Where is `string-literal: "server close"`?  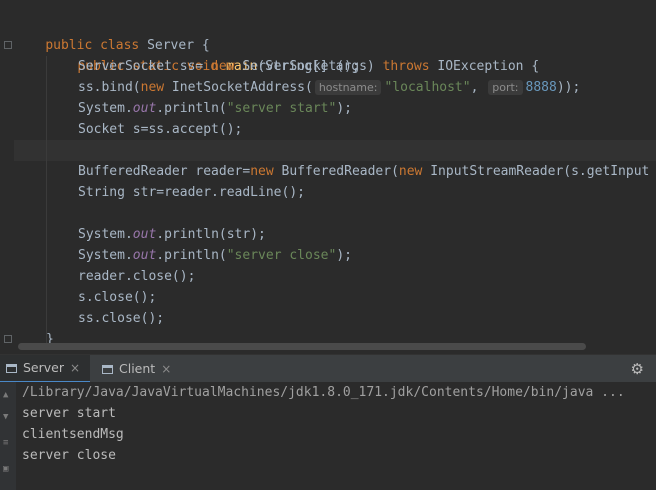 string-literal: "server close" is located at coordinates (281, 255).